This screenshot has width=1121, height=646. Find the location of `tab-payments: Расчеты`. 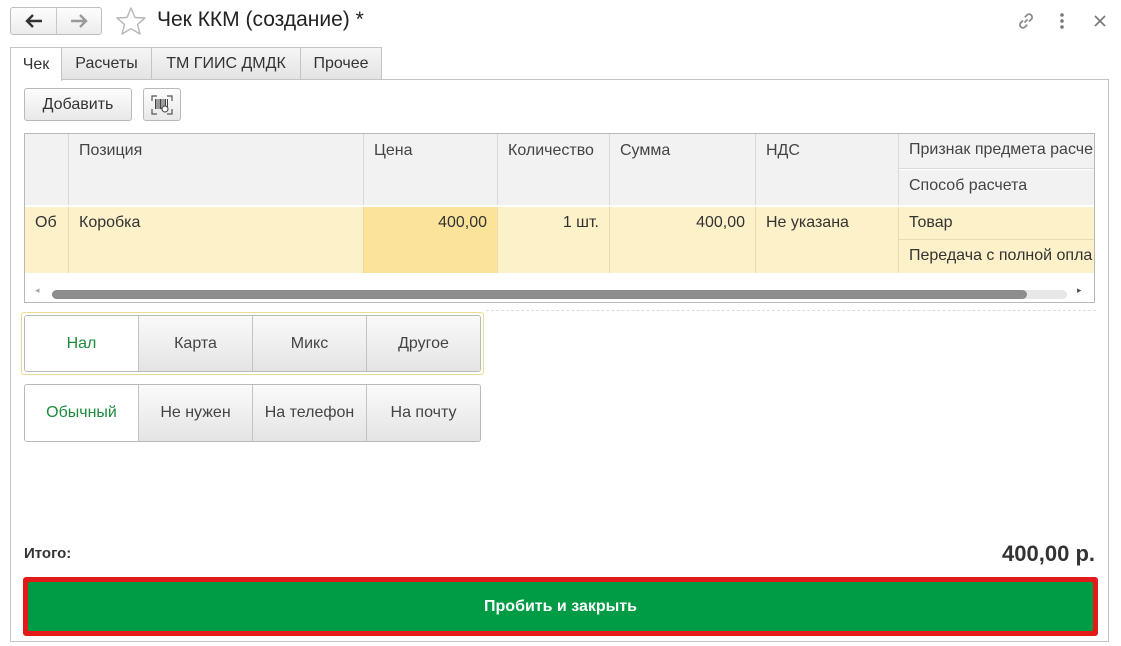

tab-payments: Расчеты is located at coordinates (106, 63).